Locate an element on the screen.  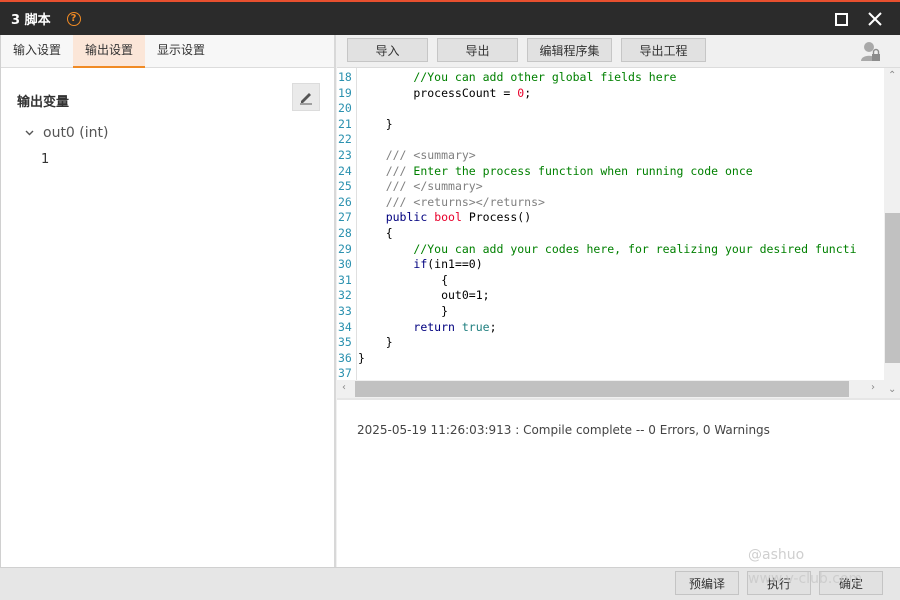
tree-node-out0: out0 (int) is located at coordinates (66, 133).